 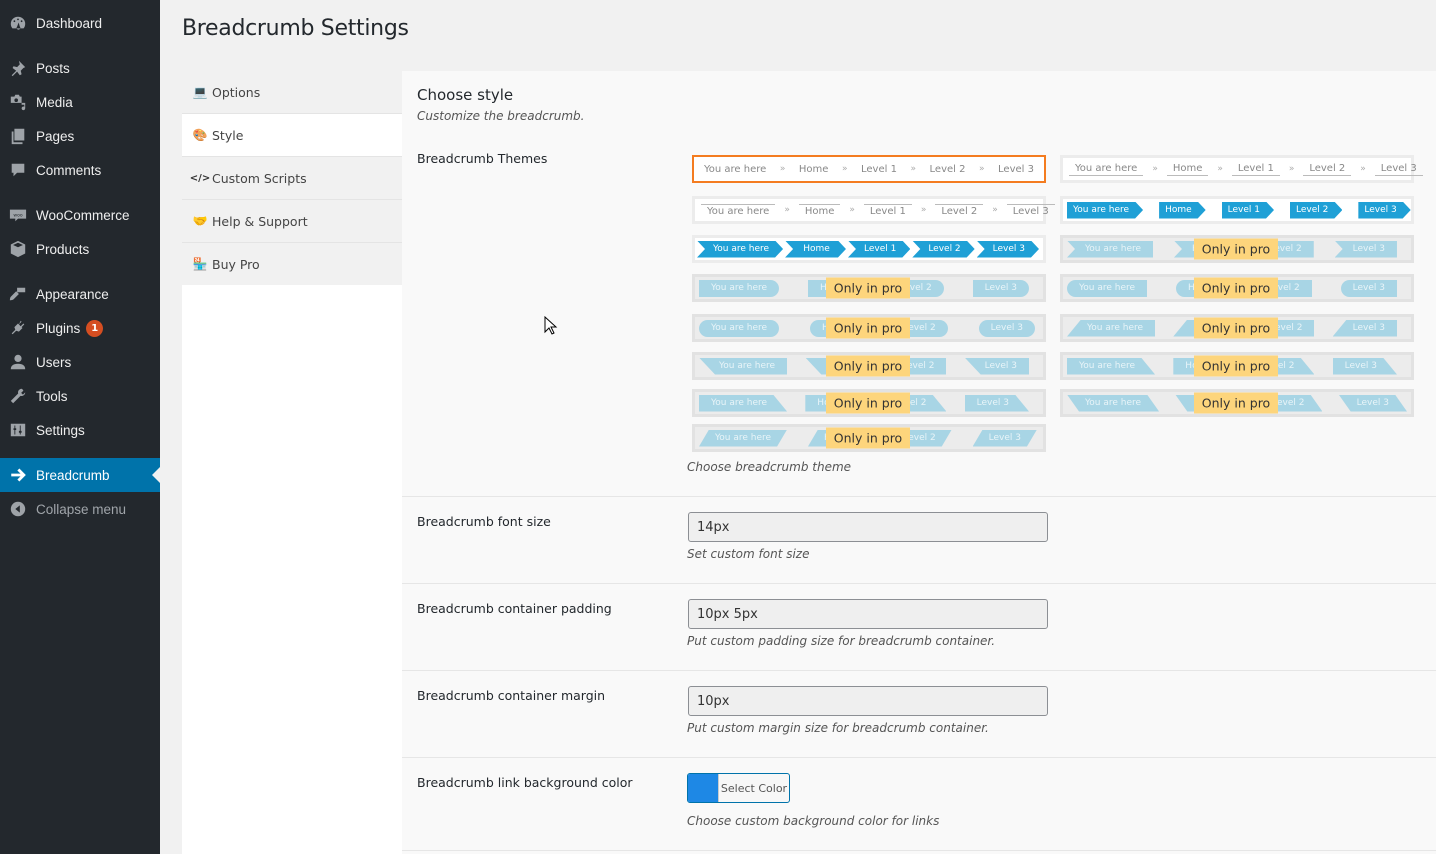 I want to click on sidebar-item-label: Collapse menu, so click(x=81, y=509).